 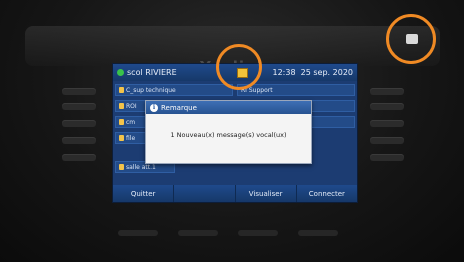 What do you see at coordinates (120, 72) in the screenshot?
I see `registered-icon` at bounding box center [120, 72].